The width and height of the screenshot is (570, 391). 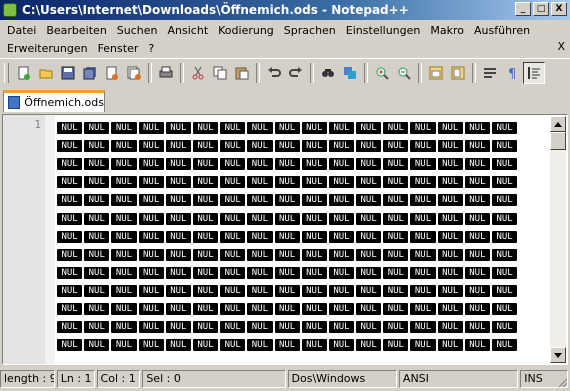 What do you see at coordinates (328, 73) in the screenshot?
I see `find-button` at bounding box center [328, 73].